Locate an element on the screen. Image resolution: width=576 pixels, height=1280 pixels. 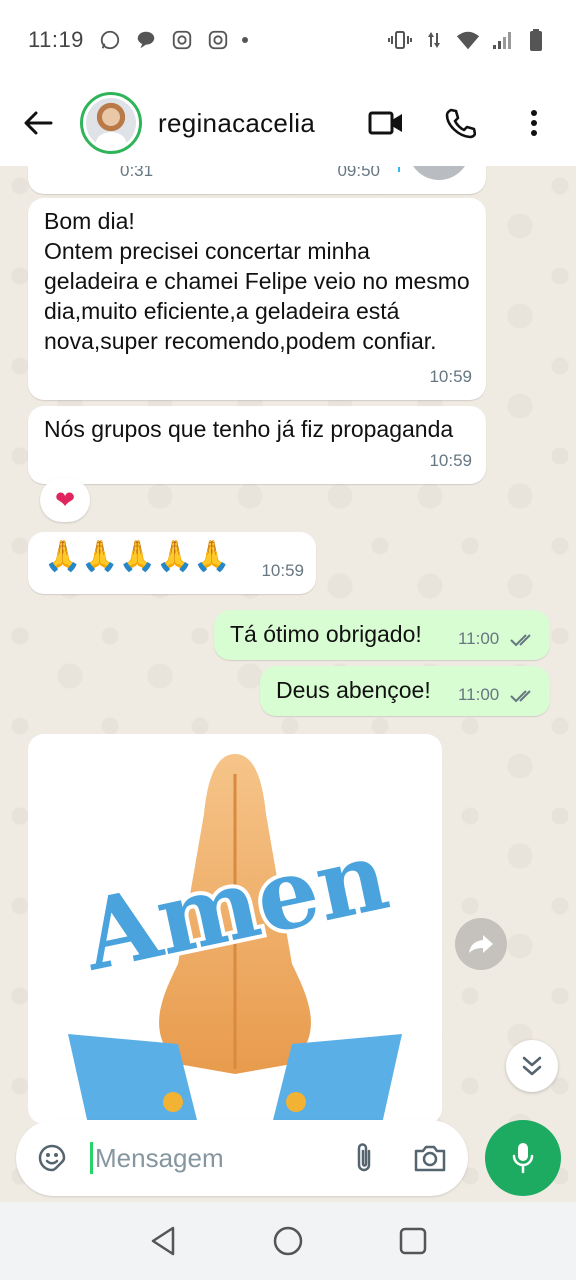
text-caret is located at coordinates (91, 1158).